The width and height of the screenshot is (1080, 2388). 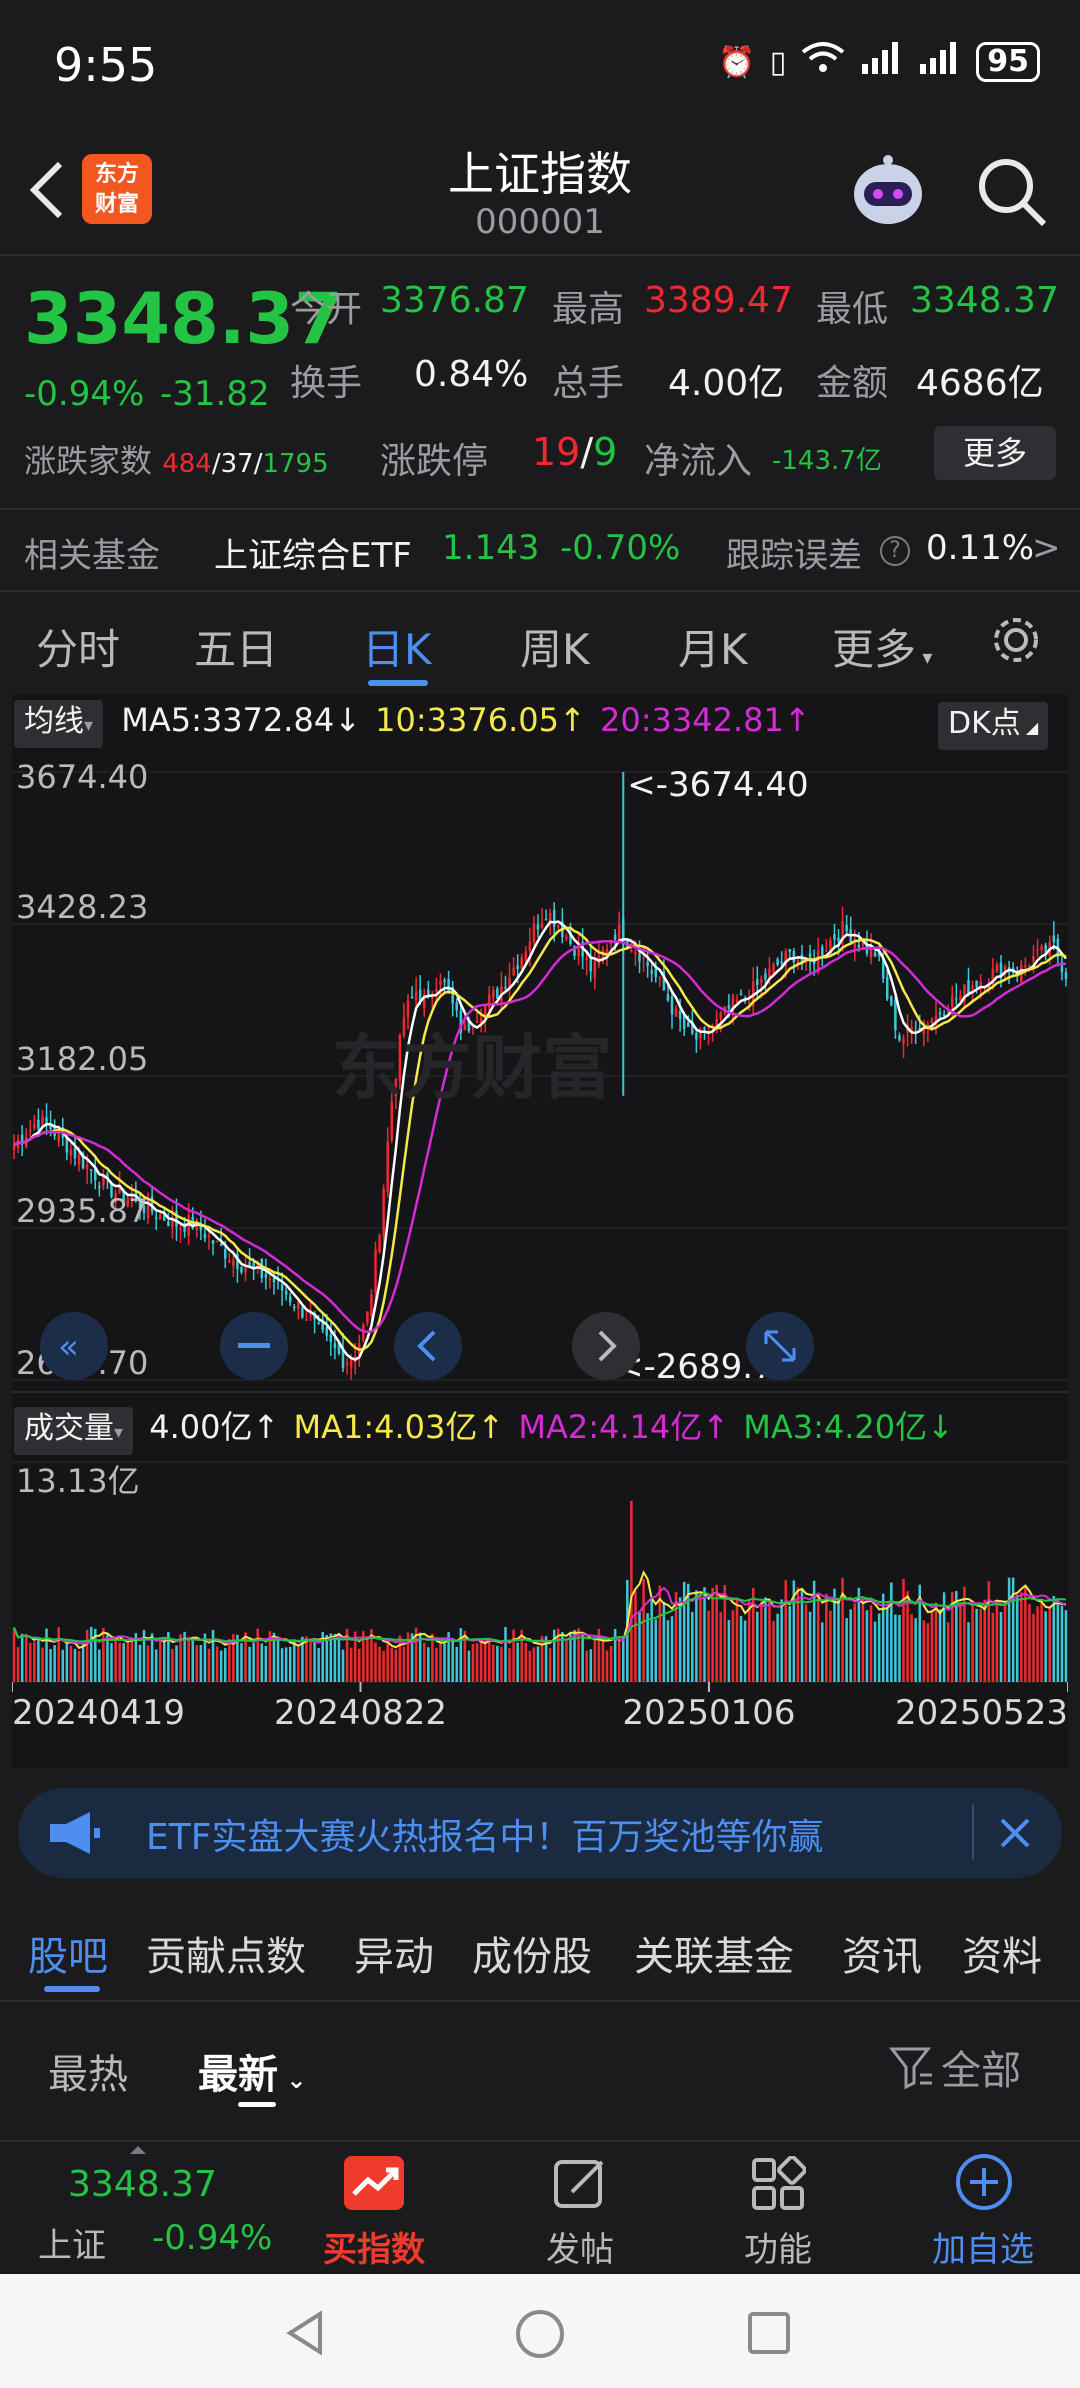 What do you see at coordinates (59, 724) in the screenshot?
I see `ma-selector-button: 均线▾` at bounding box center [59, 724].